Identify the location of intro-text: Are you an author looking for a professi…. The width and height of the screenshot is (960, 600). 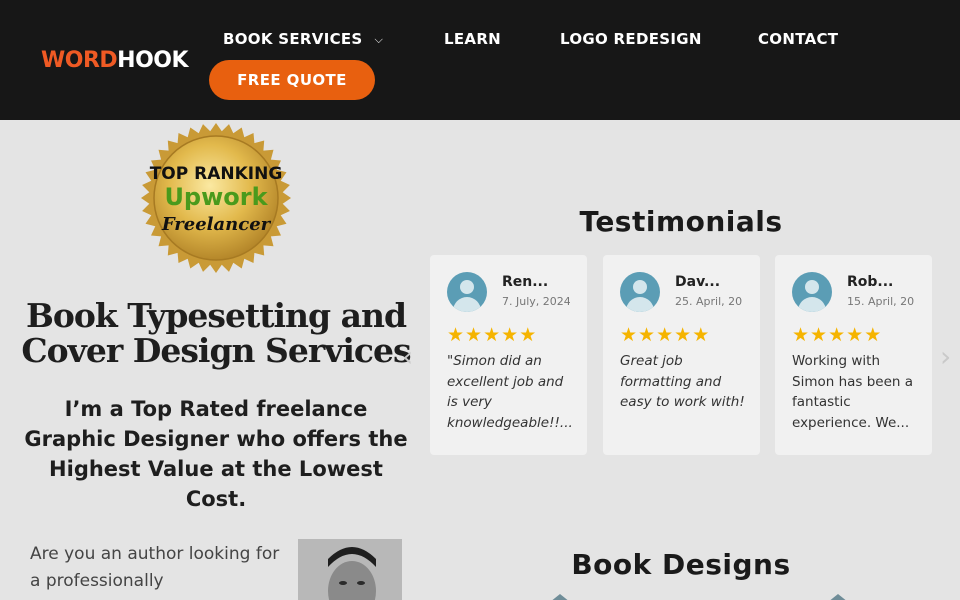
(155, 567).